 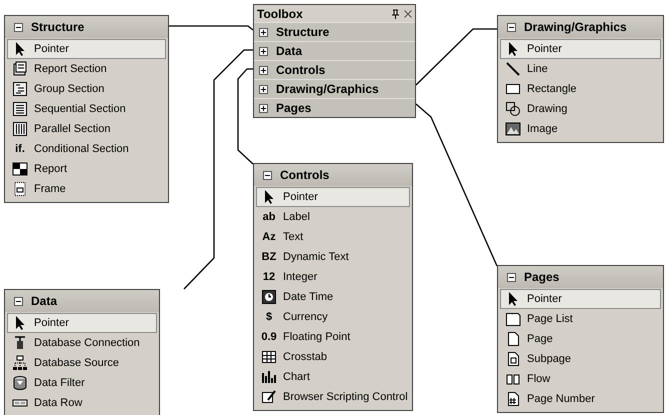 I want to click on glyph-icon: BZ, so click(x=269, y=257).